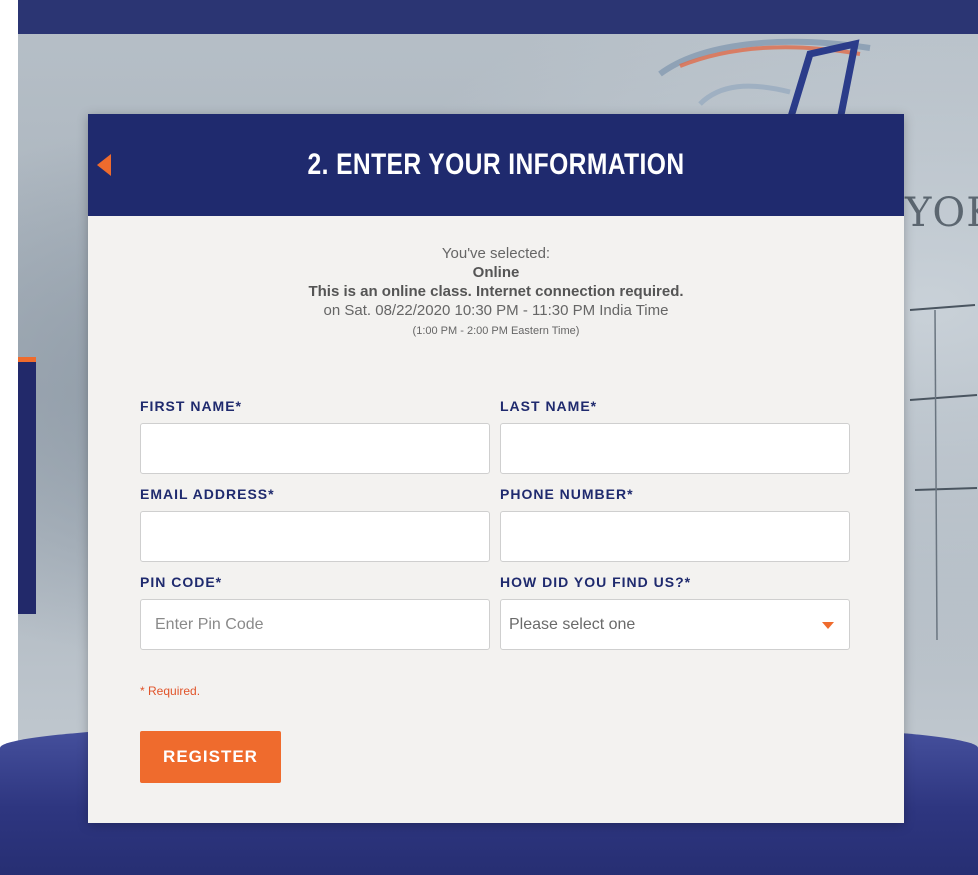 This screenshot has height=875, width=978. I want to click on selected-class-eastern-time: (1:00 PM - 2:00 PM Eastern Time), so click(496, 331).